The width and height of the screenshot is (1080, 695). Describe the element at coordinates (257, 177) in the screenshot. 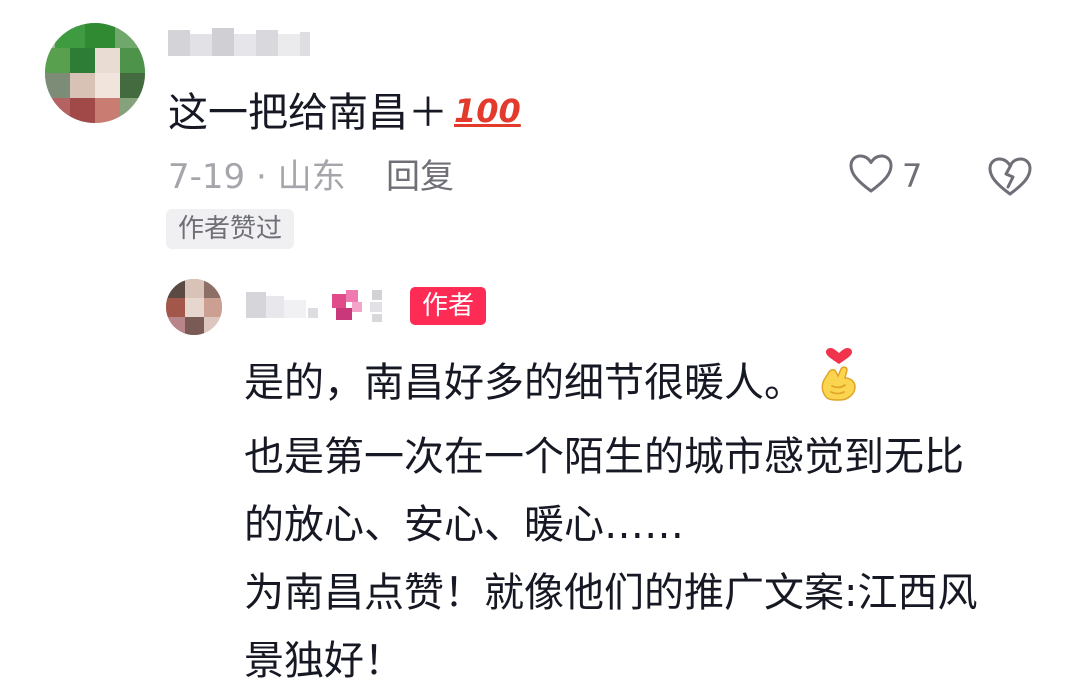

I see `comment-date-location: 7-19 · 山东` at that location.